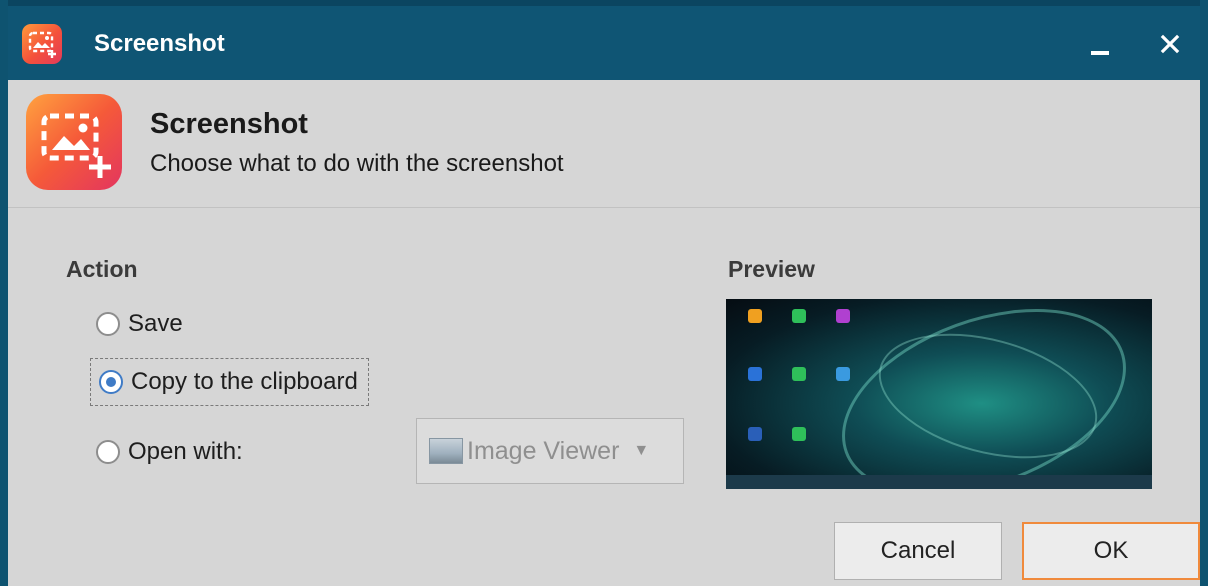  I want to click on ok-button: OK, so click(1111, 551).